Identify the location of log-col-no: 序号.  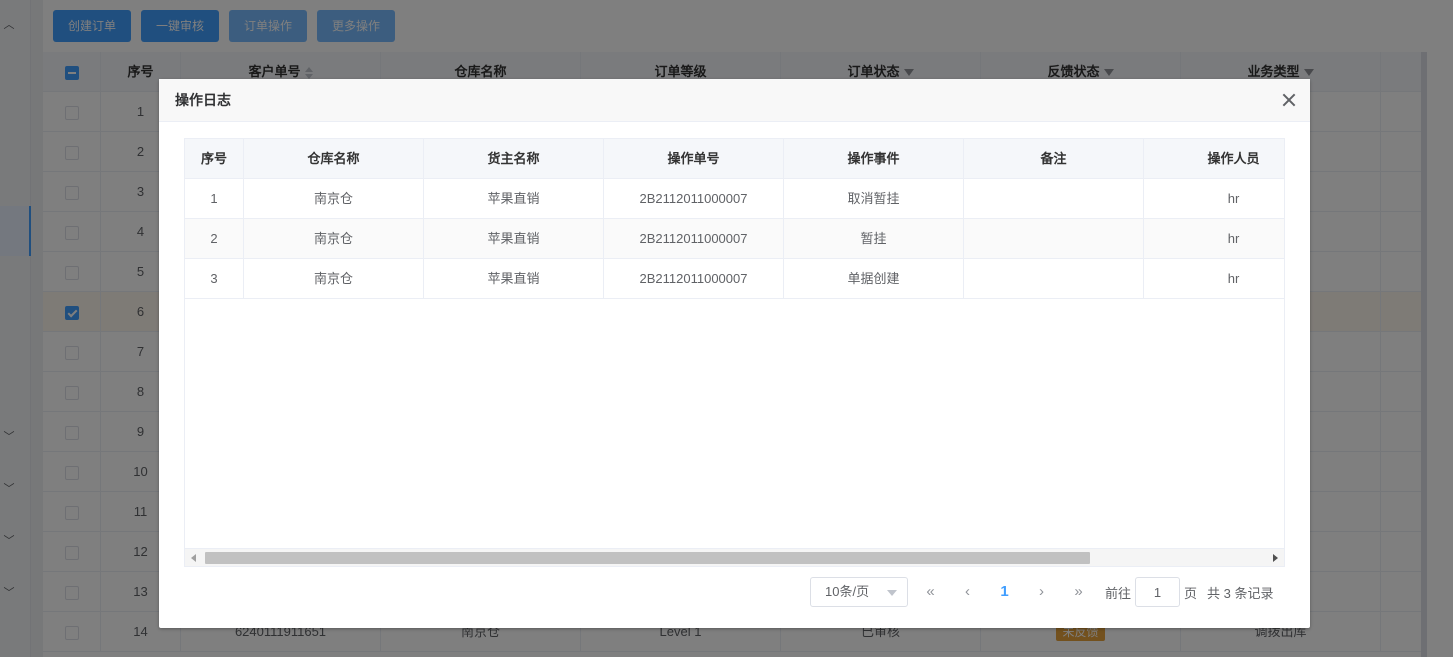
(214, 159).